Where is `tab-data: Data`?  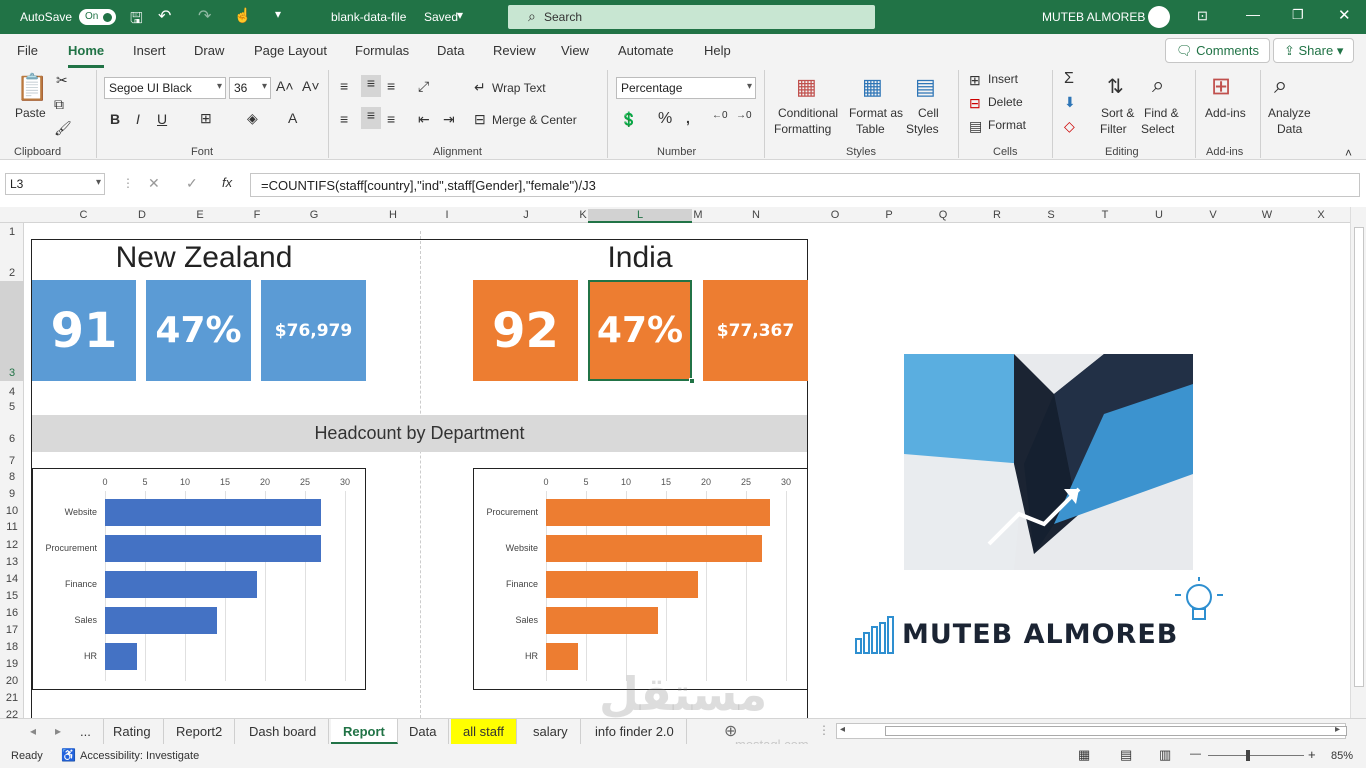 tab-data: Data is located at coordinates (450, 50).